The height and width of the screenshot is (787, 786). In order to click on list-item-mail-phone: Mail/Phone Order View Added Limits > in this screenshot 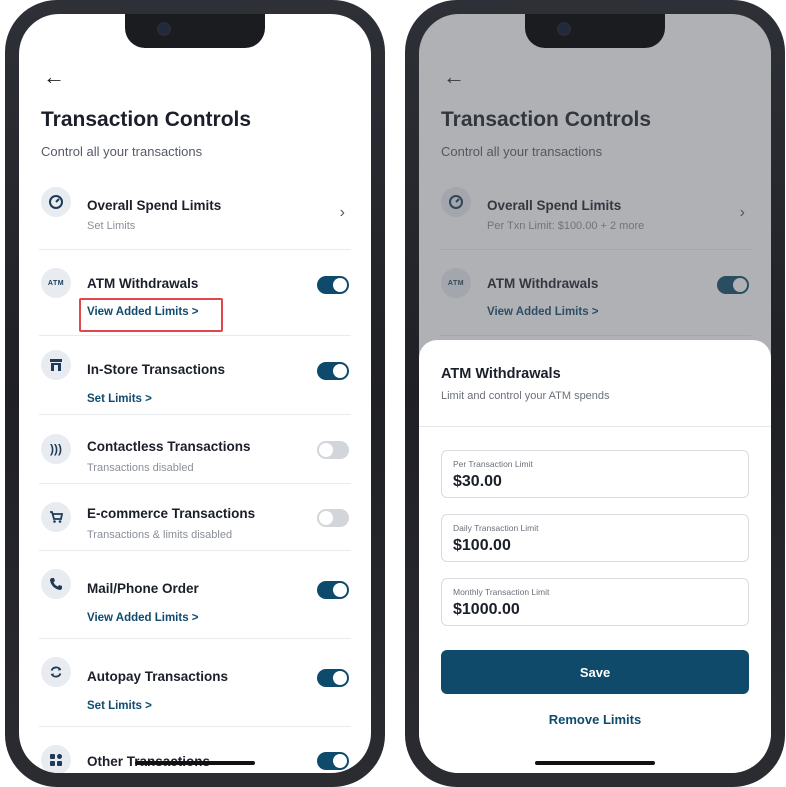, I will do `click(195, 595)`.